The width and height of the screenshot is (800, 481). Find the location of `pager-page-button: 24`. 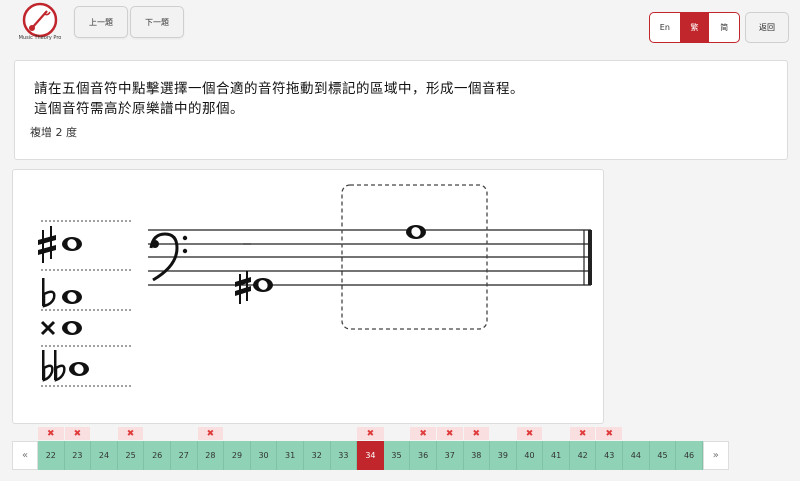

pager-page-button: 24 is located at coordinates (104, 455).